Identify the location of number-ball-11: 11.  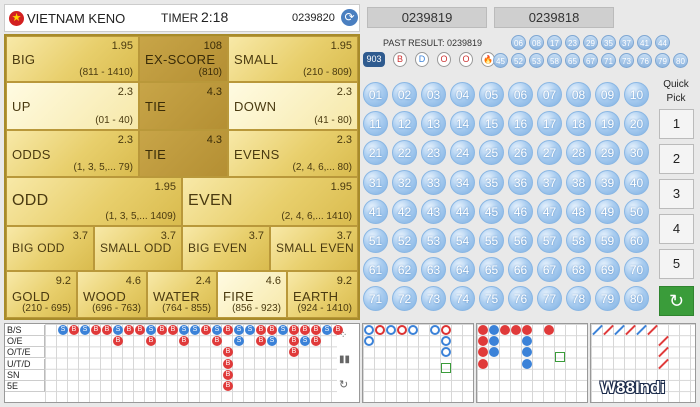
(375, 124).